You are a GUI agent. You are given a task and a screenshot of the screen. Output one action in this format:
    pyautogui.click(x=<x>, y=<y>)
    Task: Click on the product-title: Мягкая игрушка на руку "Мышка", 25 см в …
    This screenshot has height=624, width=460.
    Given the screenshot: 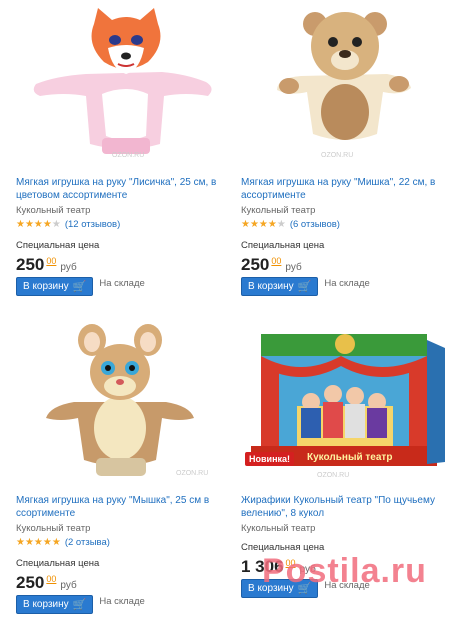 What is the action you would take?
    pyautogui.click(x=126, y=507)
    